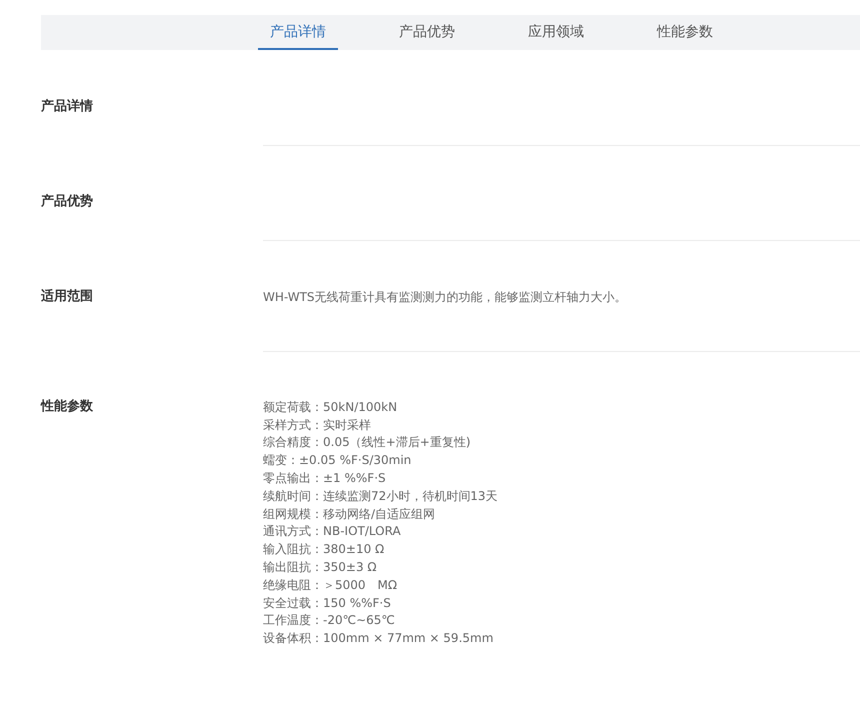 This screenshot has height=702, width=860. I want to click on spec-line: 输出阻抗：350±3 Ω, so click(320, 567).